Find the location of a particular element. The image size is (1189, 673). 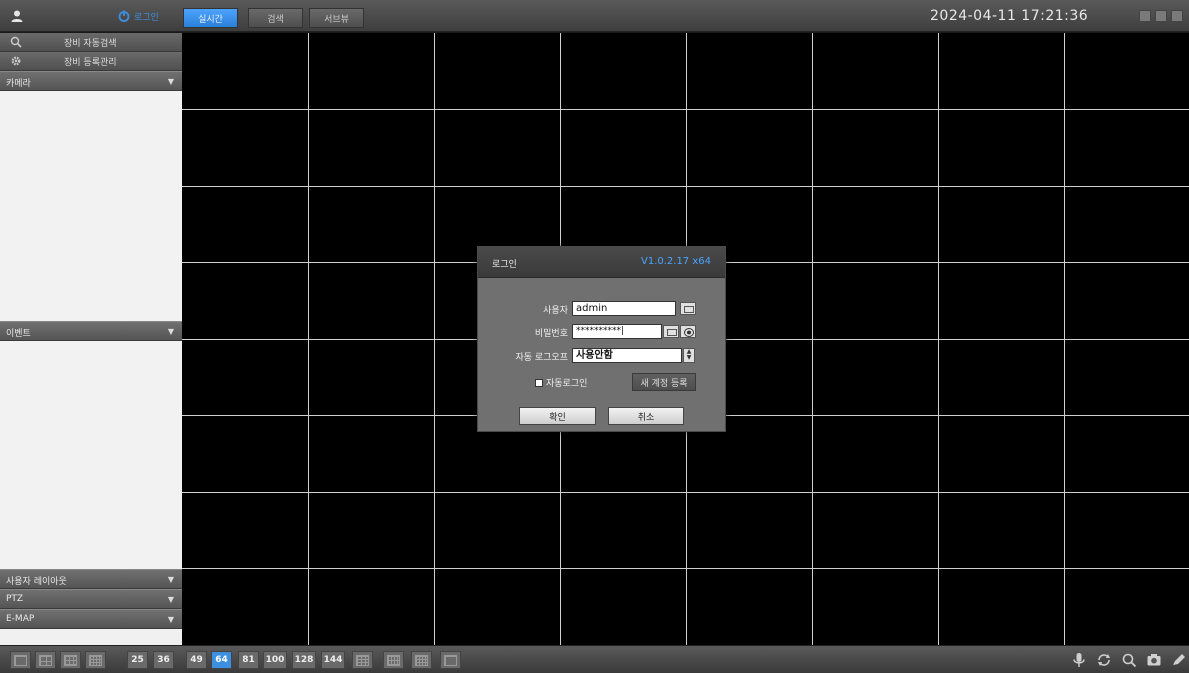

checkbox-box is located at coordinates (539, 382).